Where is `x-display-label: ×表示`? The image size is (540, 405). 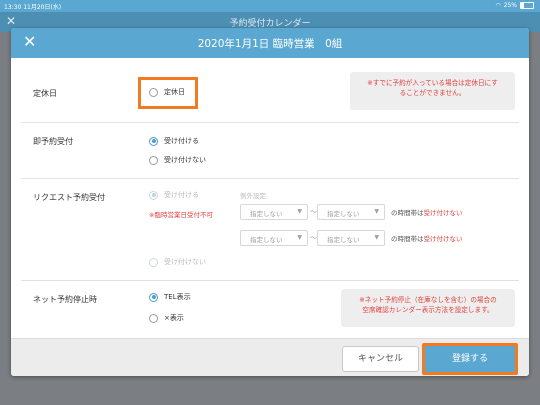 x-display-label: ×表示 is located at coordinates (174, 318).